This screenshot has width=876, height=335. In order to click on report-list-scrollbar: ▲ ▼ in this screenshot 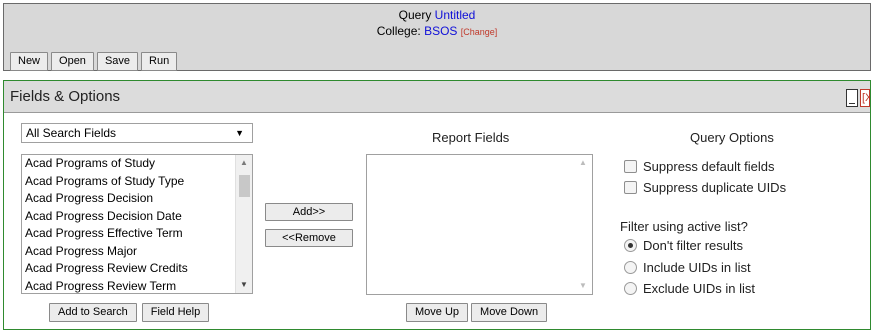, I will do `click(583, 224)`.